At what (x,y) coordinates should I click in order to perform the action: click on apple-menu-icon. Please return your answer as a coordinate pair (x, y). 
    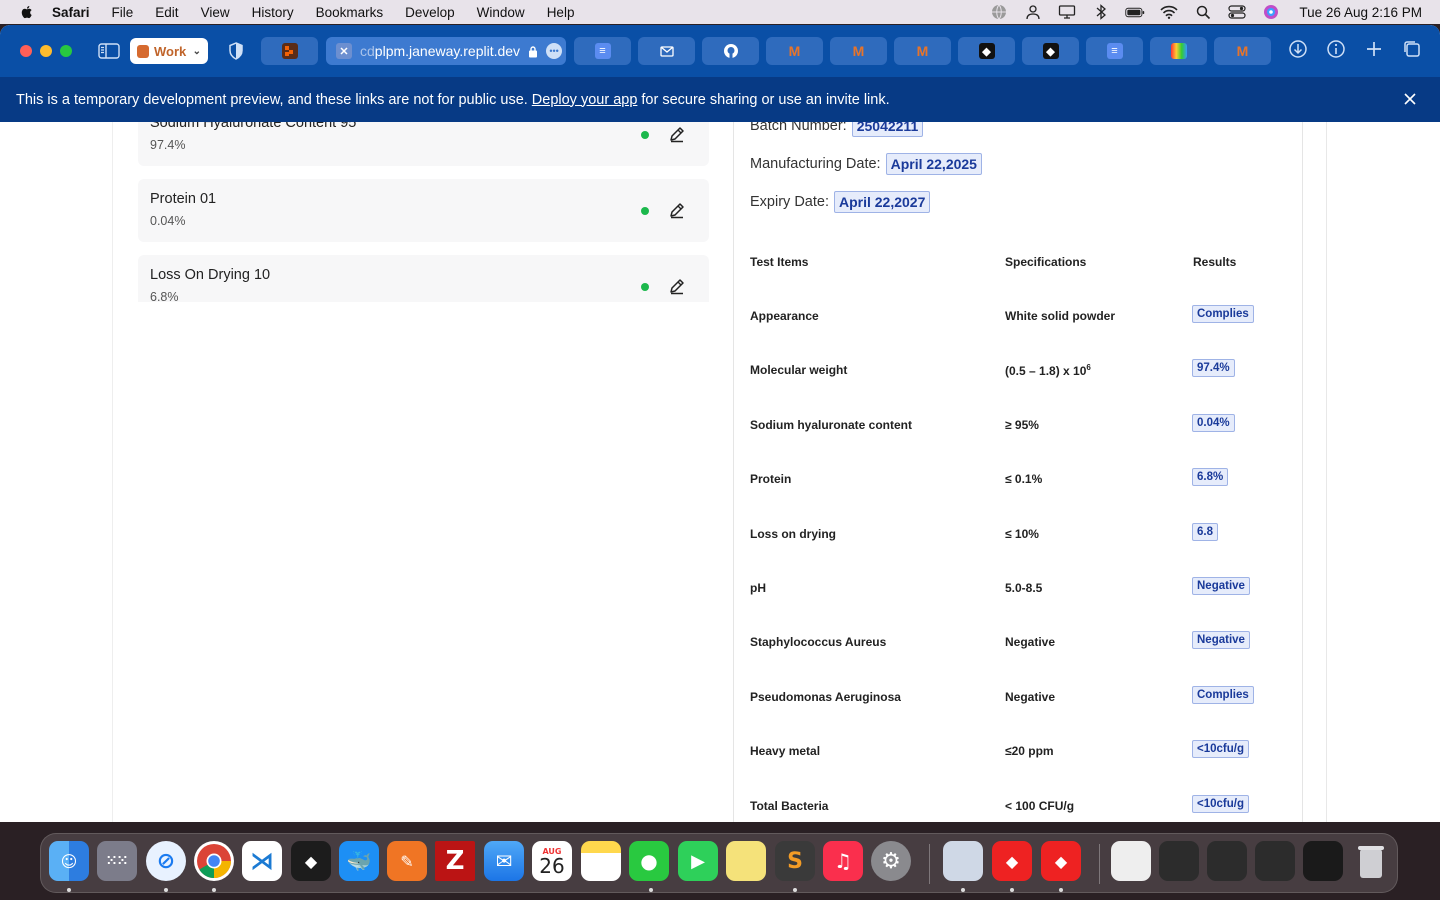
    Looking at the image, I should click on (27, 12).